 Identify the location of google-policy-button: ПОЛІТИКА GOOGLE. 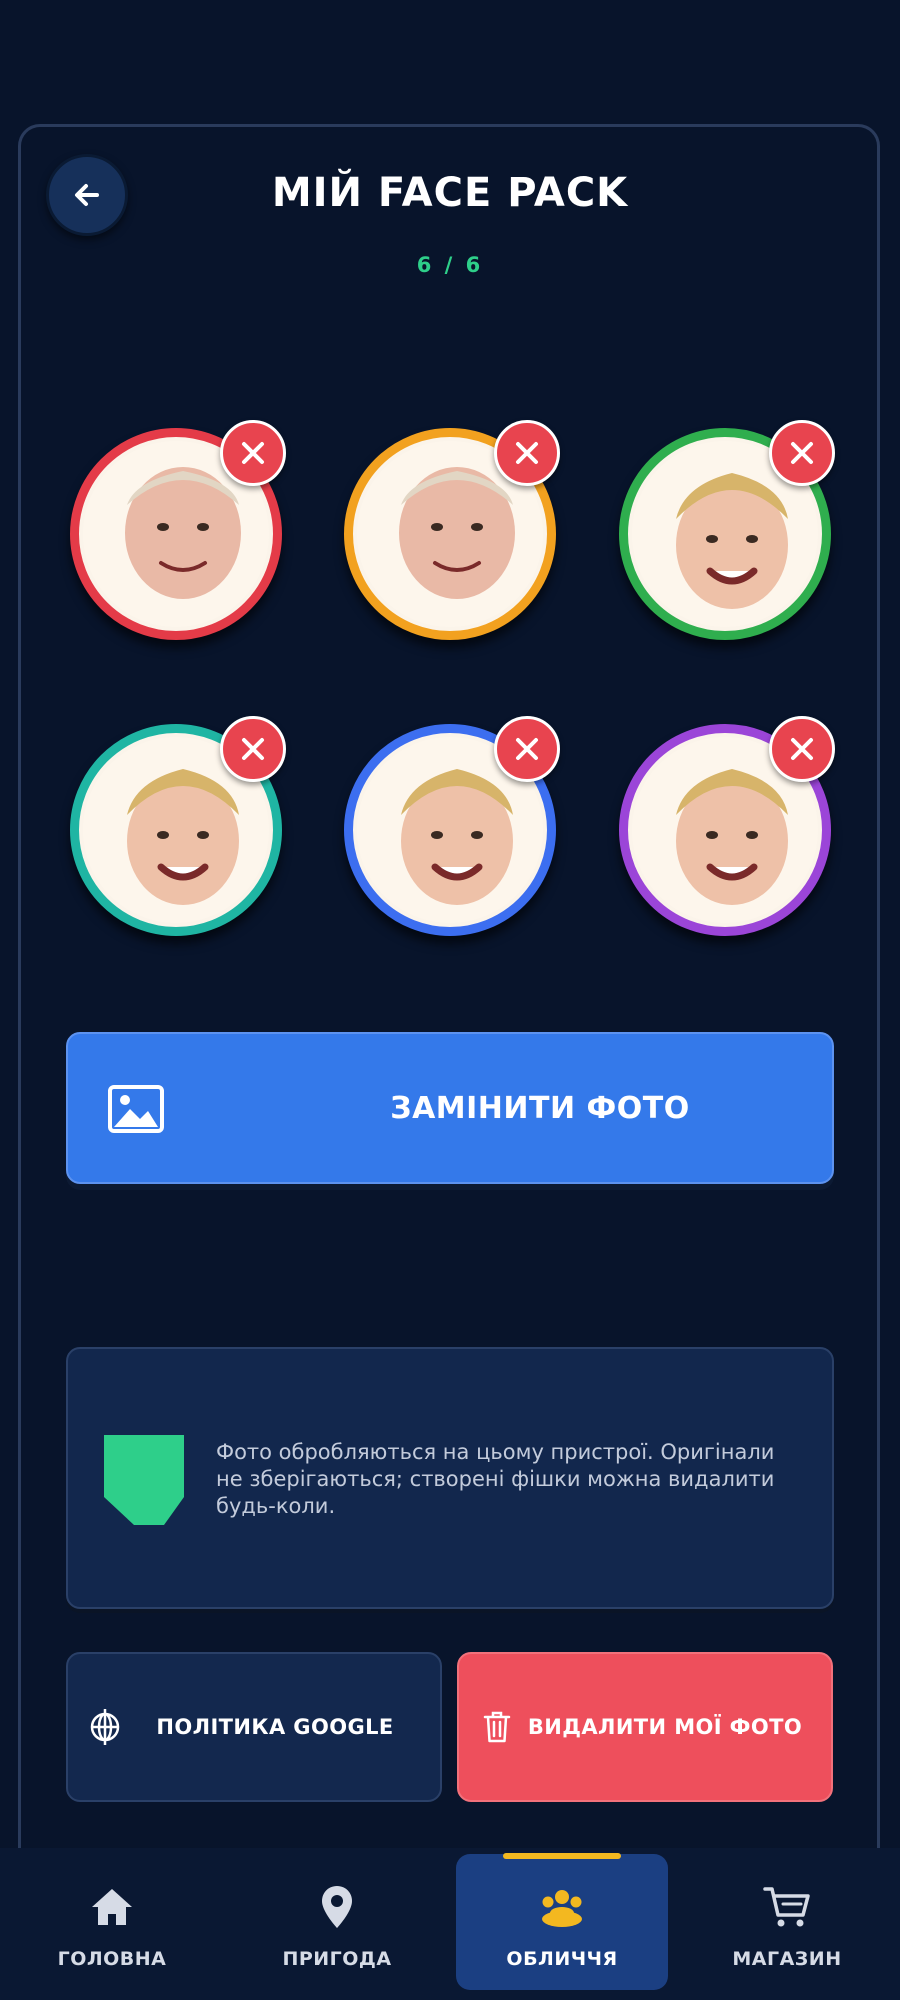
(254, 1727).